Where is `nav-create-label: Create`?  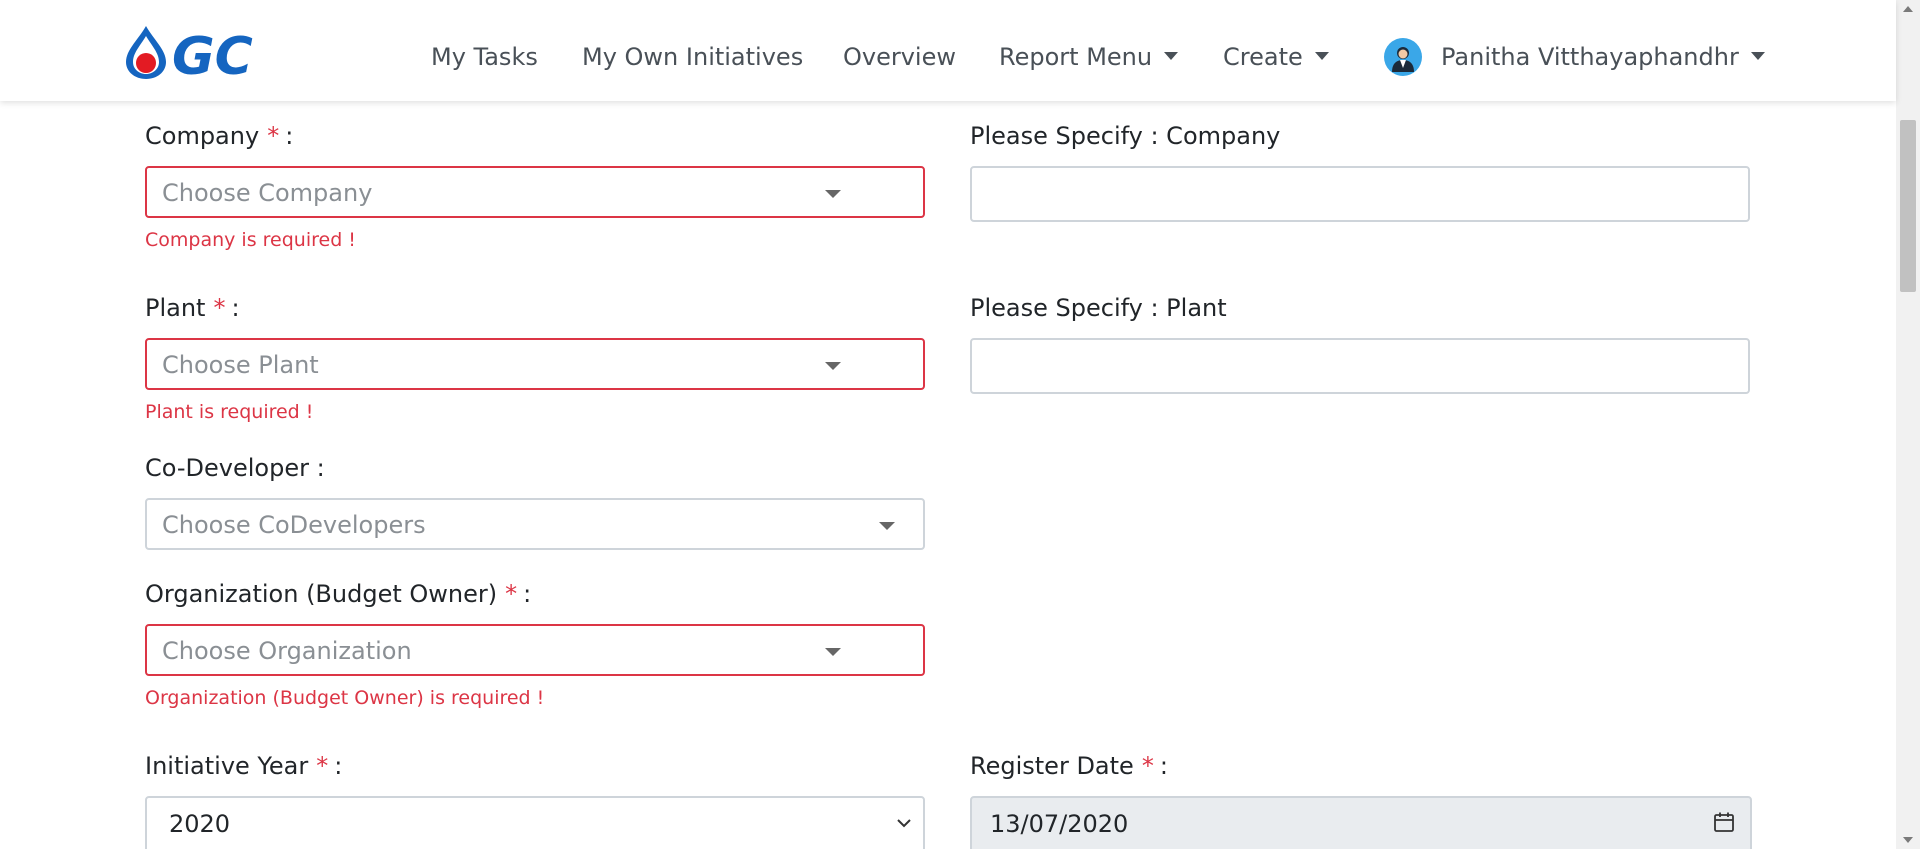 nav-create-label: Create is located at coordinates (1263, 57).